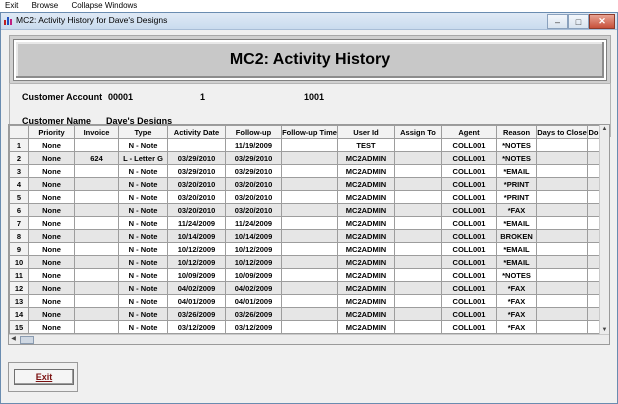 This screenshot has height=404, width=618. What do you see at coordinates (19, 197) in the screenshot?
I see `row-number: 5` at bounding box center [19, 197].